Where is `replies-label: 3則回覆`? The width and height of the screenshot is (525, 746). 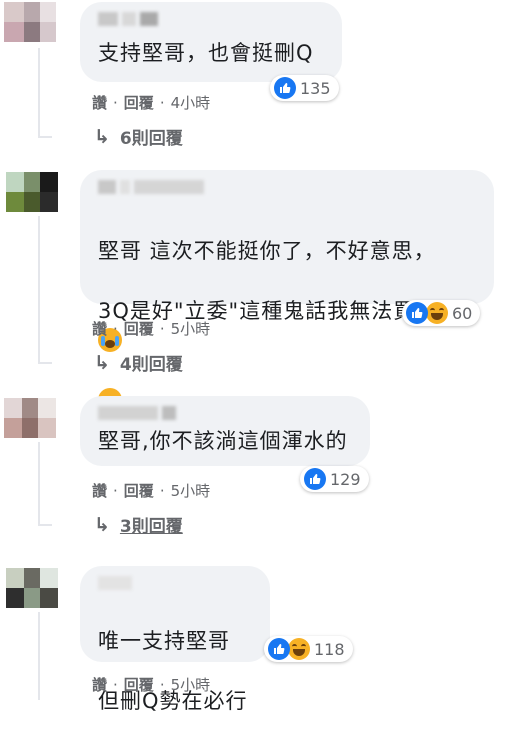 replies-label: 3則回覆 is located at coordinates (151, 527).